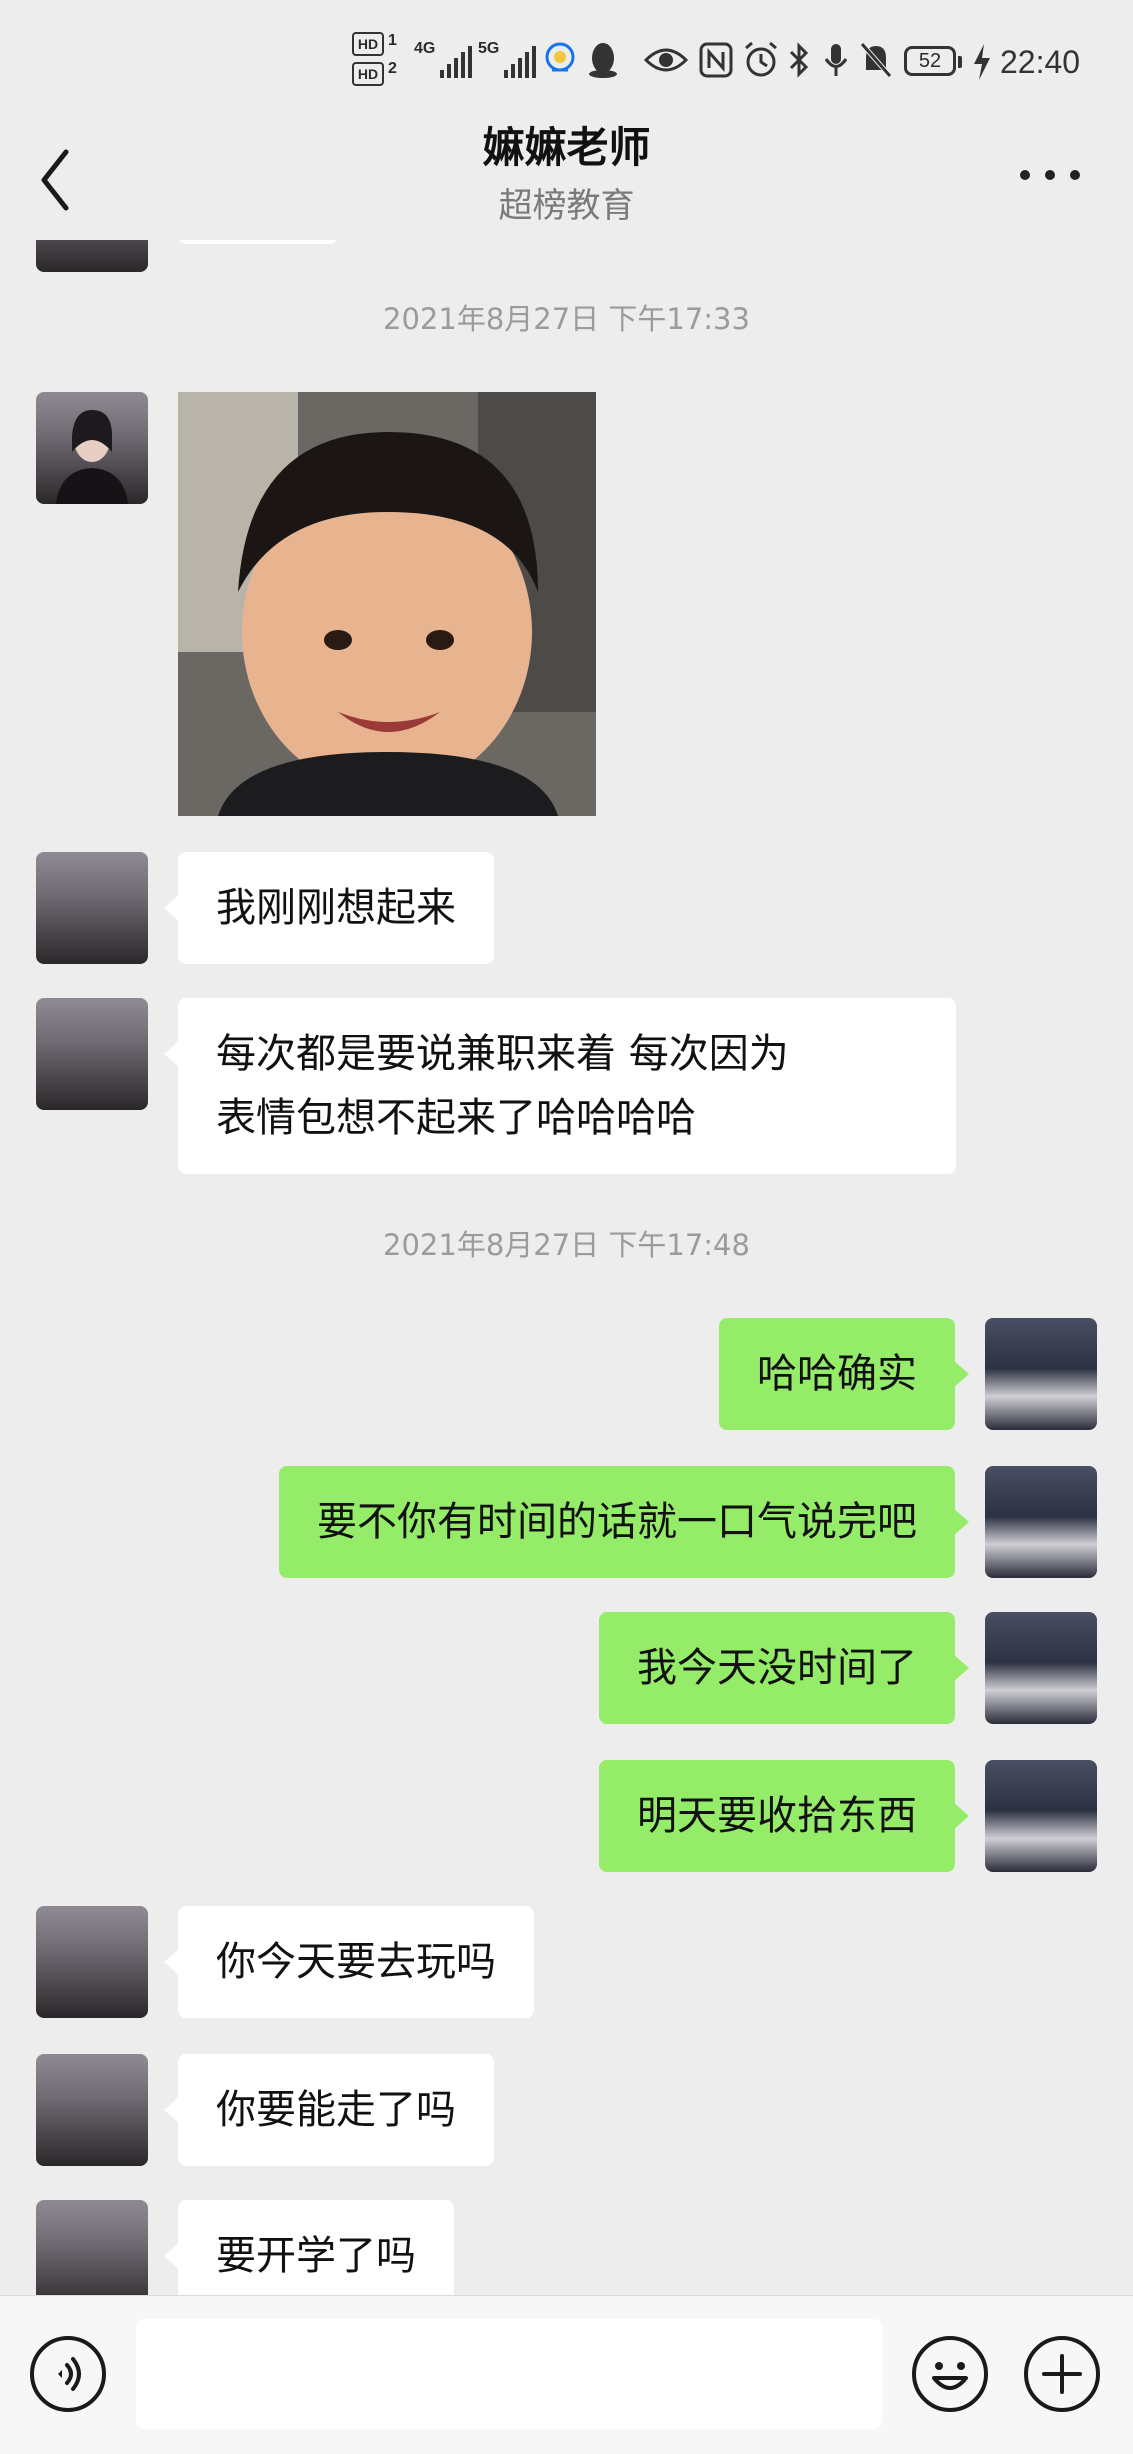 The width and height of the screenshot is (1133, 2454). I want to click on more-dots-icon, so click(1025, 175).